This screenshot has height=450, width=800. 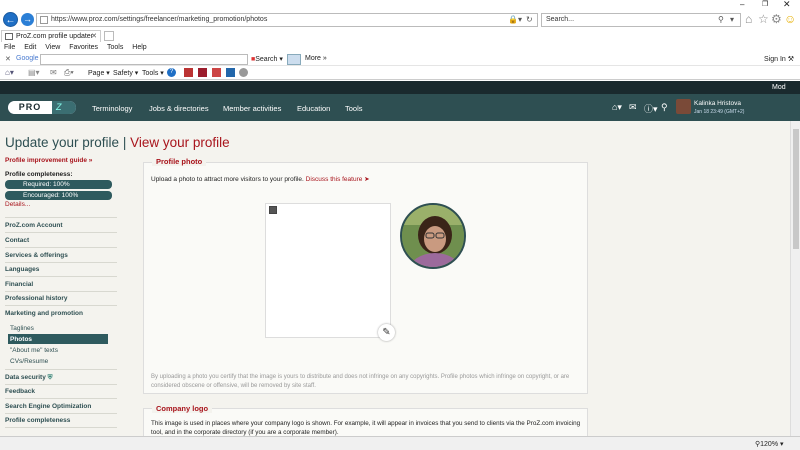 I want to click on google-search-button: ■Search ▾, so click(x=267, y=59).